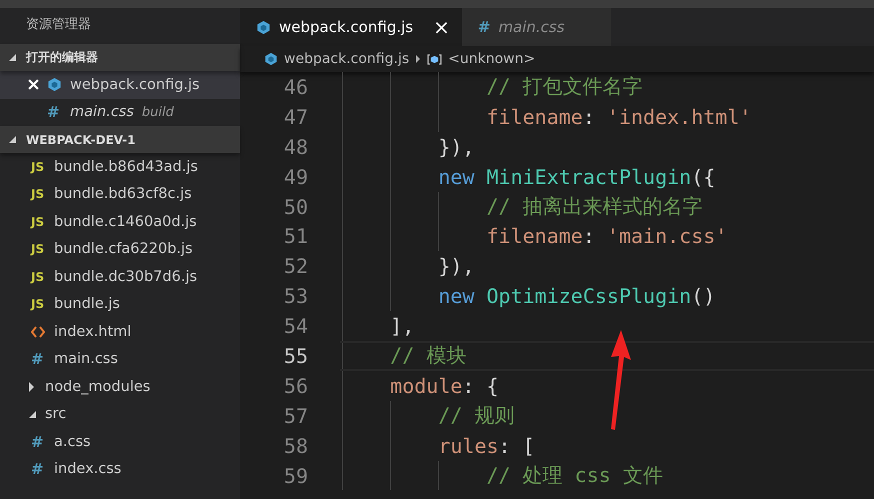 This screenshot has height=499, width=874. I want to click on chevron-icon, so click(418, 59).